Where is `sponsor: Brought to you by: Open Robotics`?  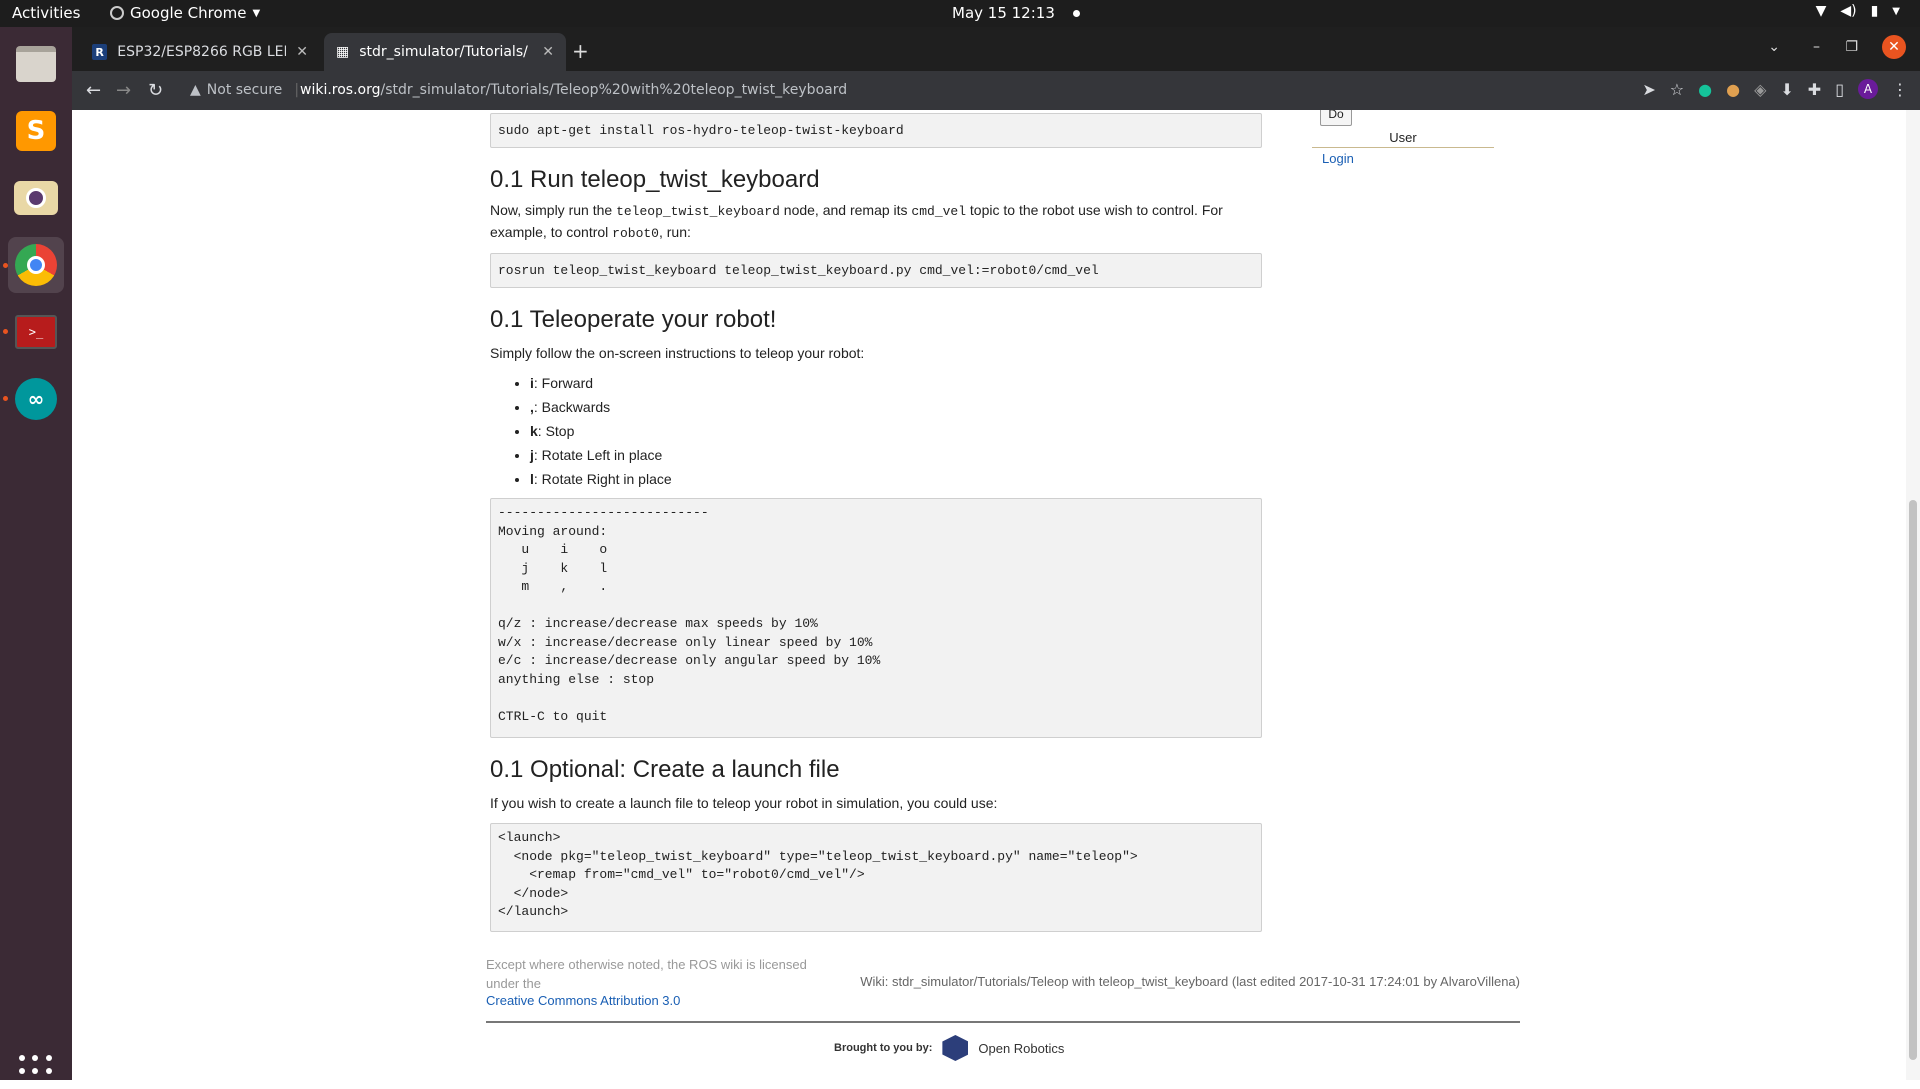 sponsor: Brought to you by: Open Robotics is located at coordinates (949, 1048).